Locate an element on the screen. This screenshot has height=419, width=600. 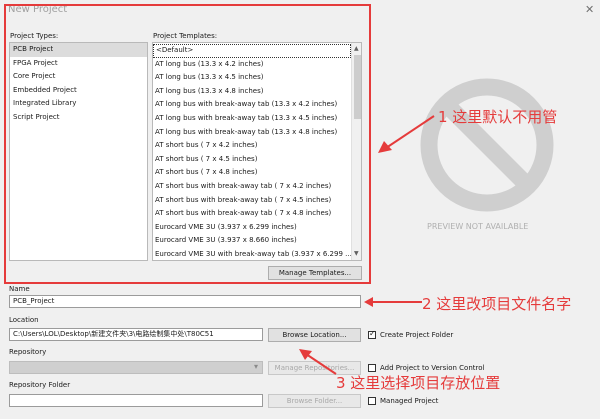
scroll-up-icon: ▲ is located at coordinates (356, 48).